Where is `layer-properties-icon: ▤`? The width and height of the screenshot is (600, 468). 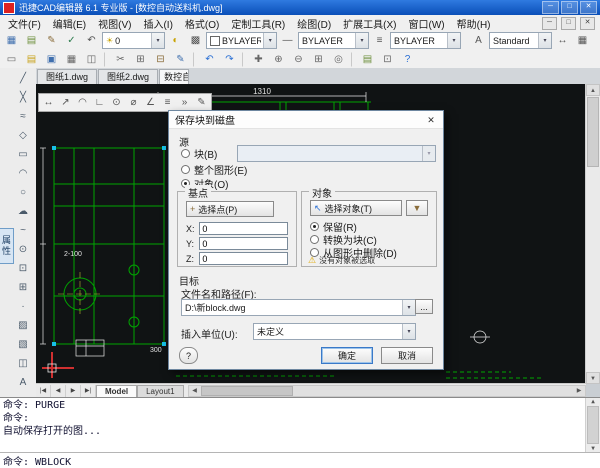 layer-properties-icon: ▤ is located at coordinates (31, 40).